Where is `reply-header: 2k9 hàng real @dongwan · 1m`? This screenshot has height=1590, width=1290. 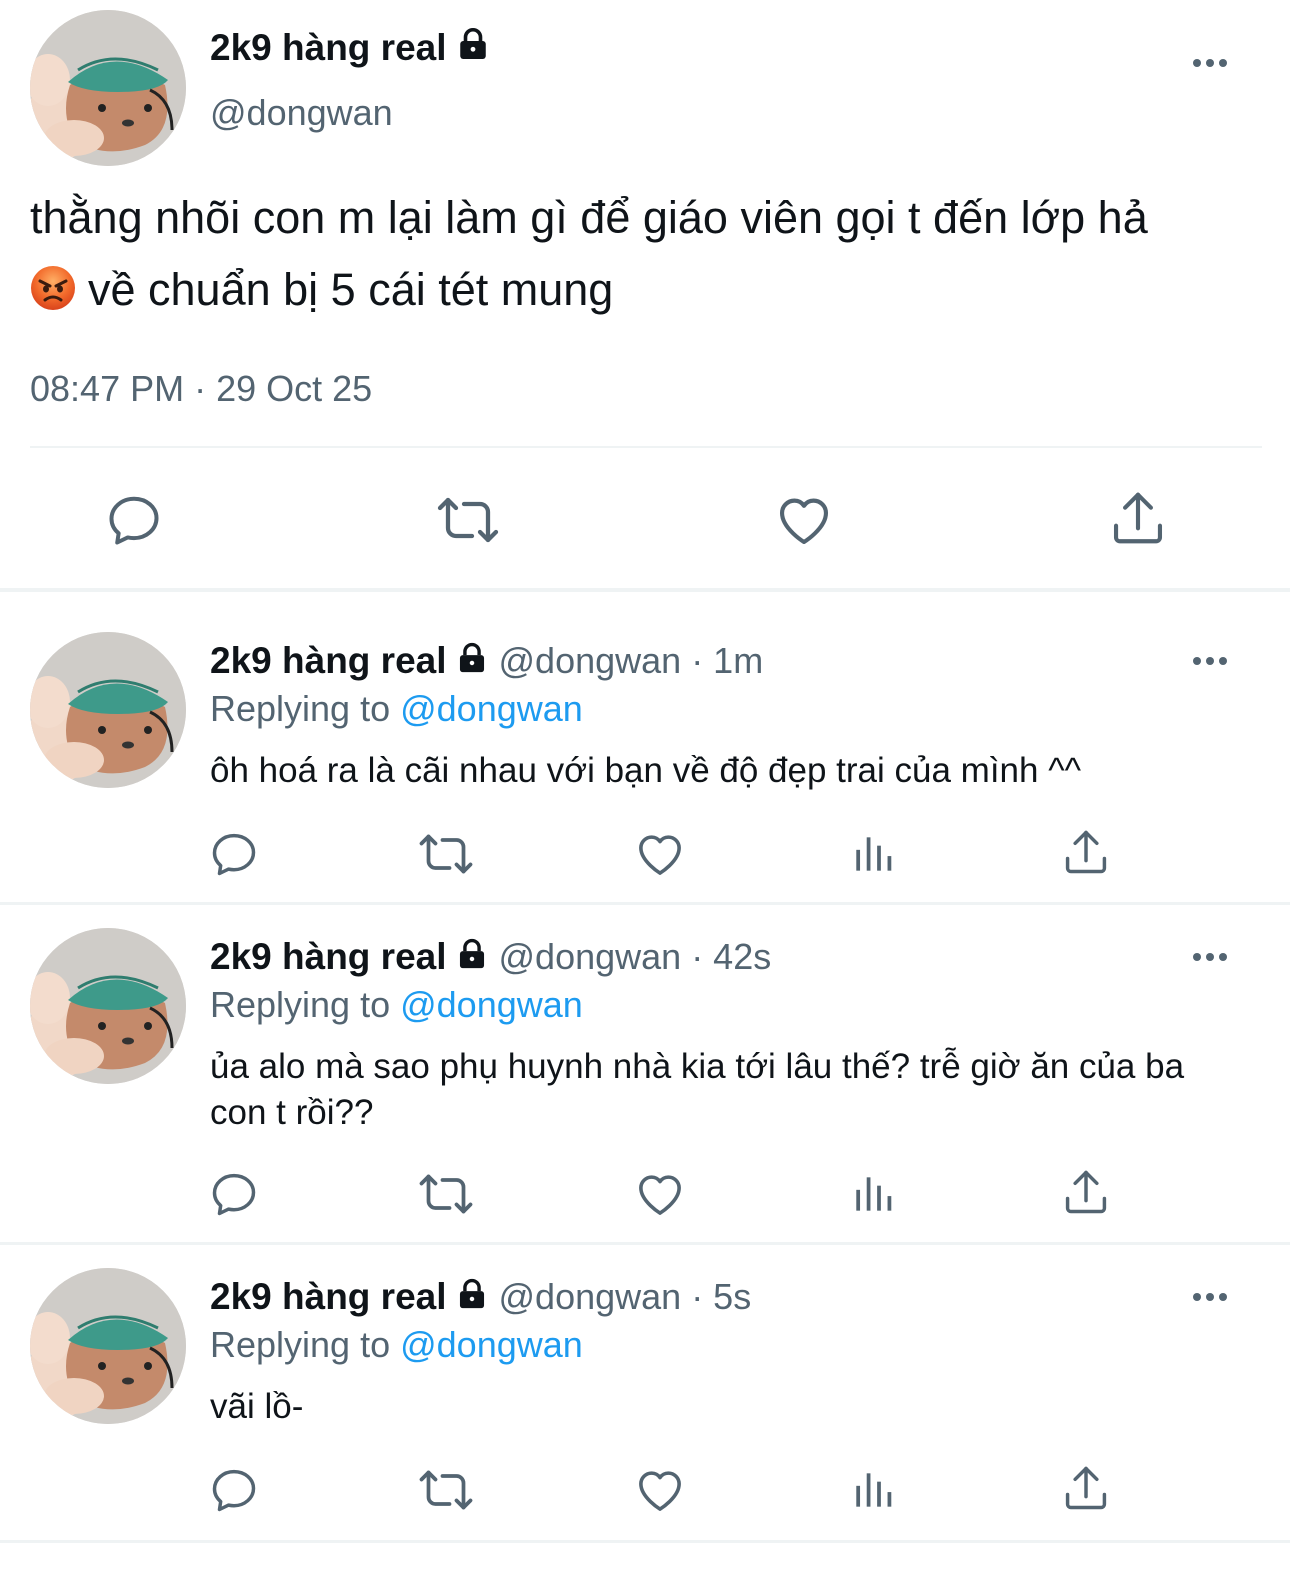
reply-header: 2k9 hàng real @dongwan · 1m is located at coordinates (486, 661).